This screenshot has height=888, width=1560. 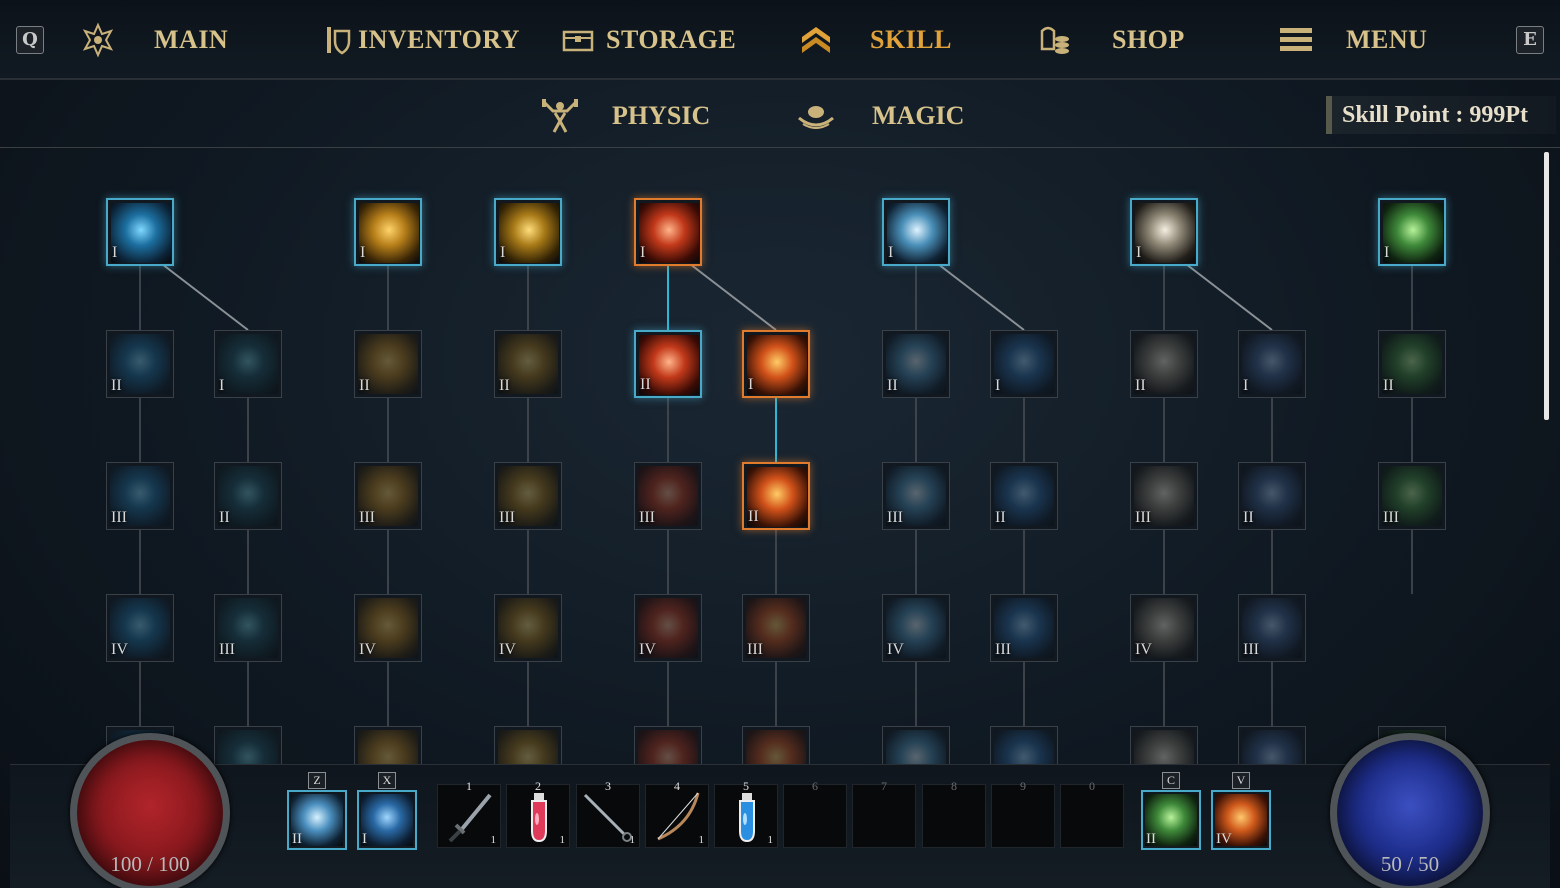 What do you see at coordinates (248, 496) in the screenshot?
I see `skill-node-meditate-teal-ii: II` at bounding box center [248, 496].